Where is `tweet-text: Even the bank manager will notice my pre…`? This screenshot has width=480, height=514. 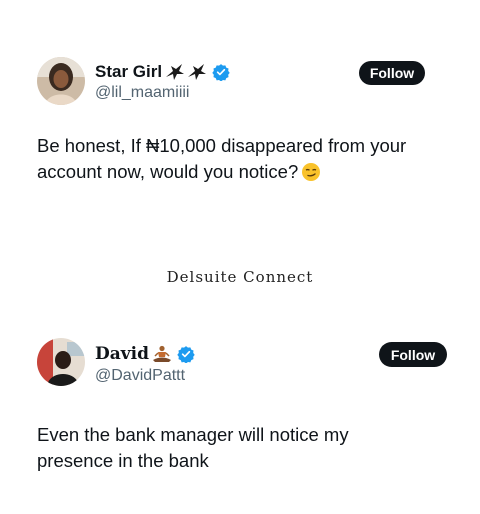
tweet-text: Even the bank manager will notice my pre… is located at coordinates (193, 448).